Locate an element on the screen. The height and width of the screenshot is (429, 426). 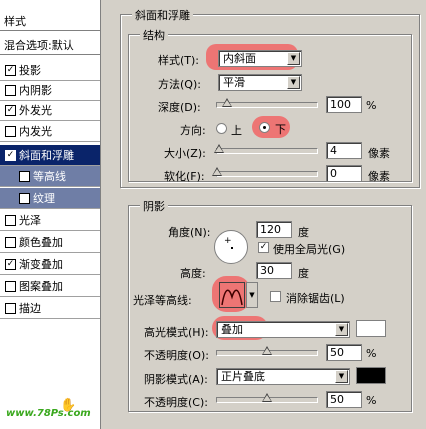
style-select: 内斜面 ▼ is located at coordinates (260, 58).